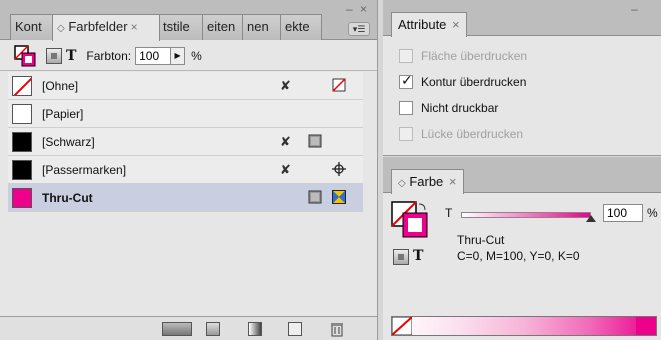 The height and width of the screenshot is (340, 661). I want to click on swatch-toolbar: T Farbton: ▶ %, so click(188, 56).